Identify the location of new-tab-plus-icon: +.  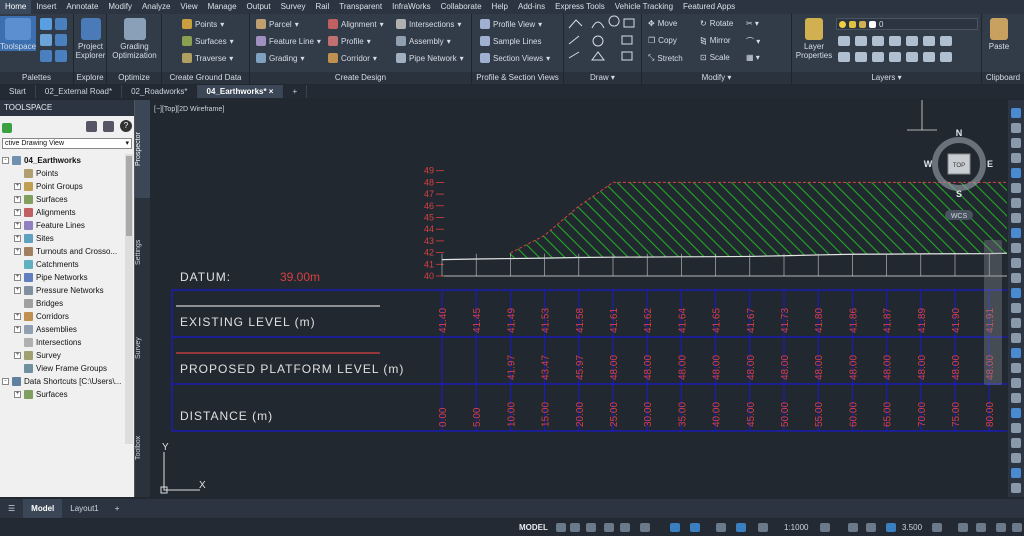
(295, 91).